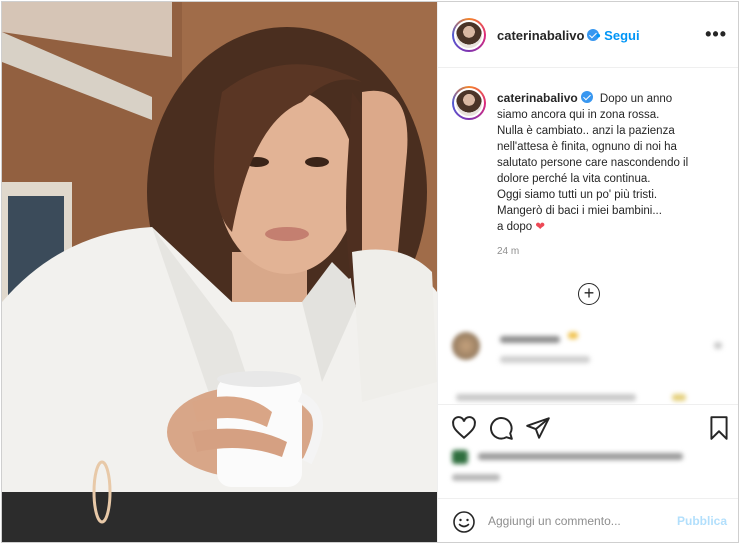 The width and height of the screenshot is (740, 544). What do you see at coordinates (501, 428) in the screenshot?
I see `comment-icon` at bounding box center [501, 428].